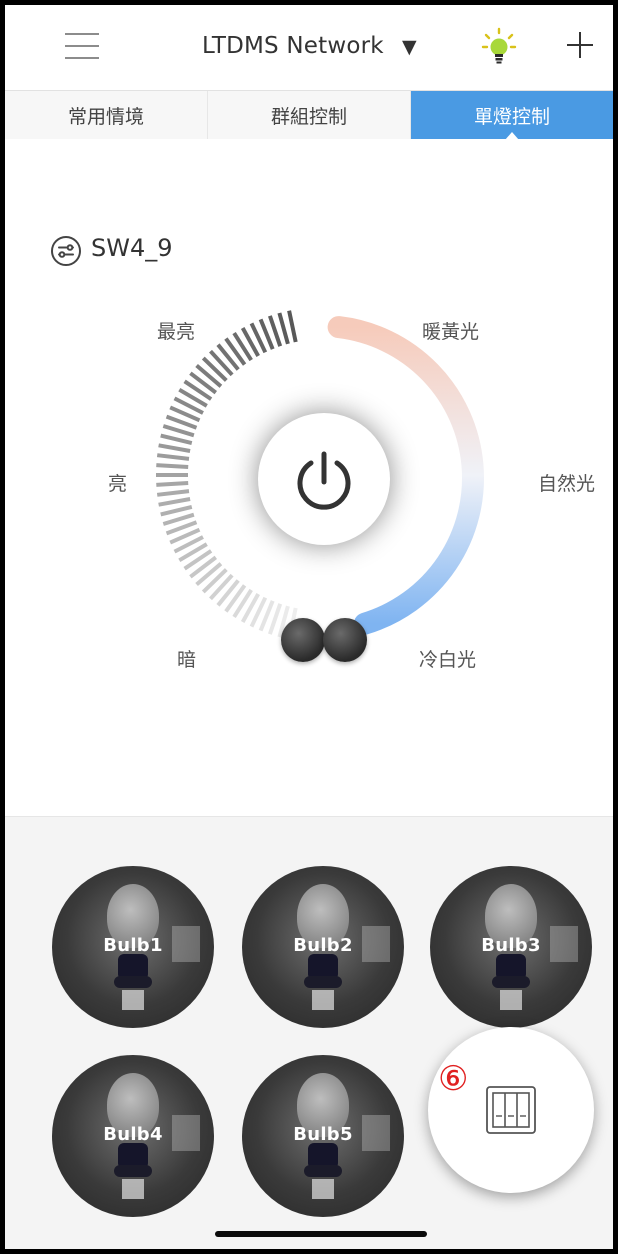  What do you see at coordinates (132, 248) in the screenshot?
I see `device-name: SW4_9` at bounding box center [132, 248].